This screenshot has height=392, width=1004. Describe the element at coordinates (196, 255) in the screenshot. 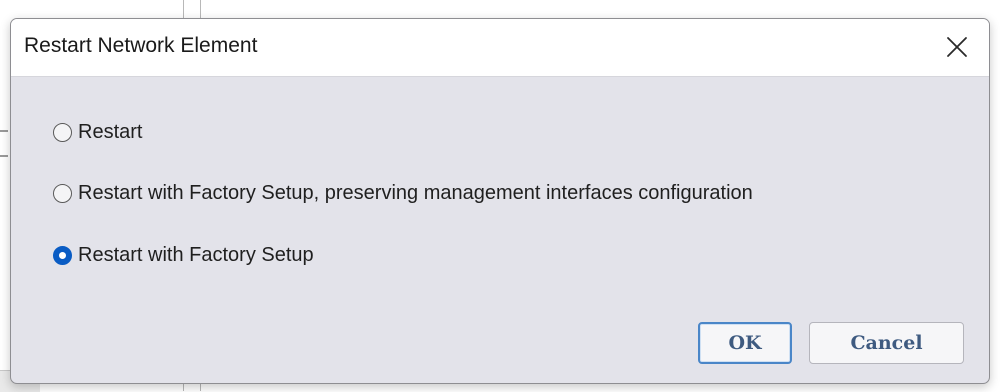

I see `radio-label-restart-factory: Restart with Factory Setup` at that location.